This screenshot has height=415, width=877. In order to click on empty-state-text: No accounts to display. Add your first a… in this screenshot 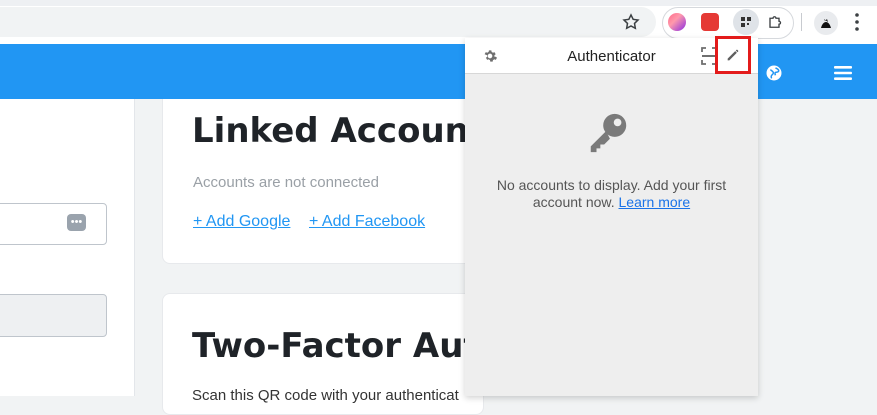, I will do `click(611, 193)`.